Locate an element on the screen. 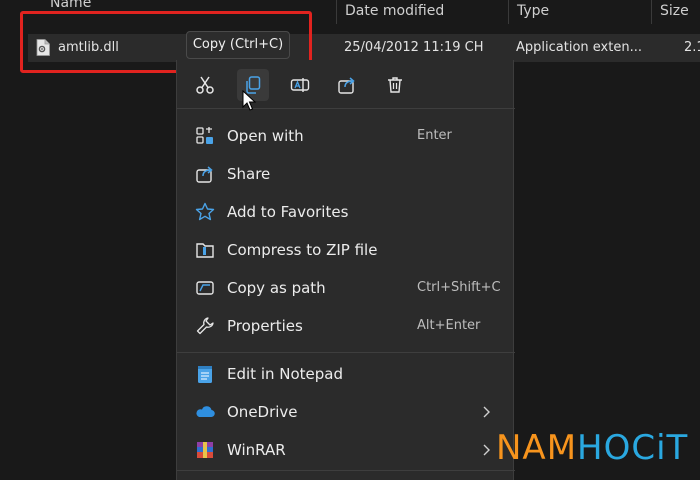 Image resolution: width=700 pixels, height=480 pixels. rename-button is located at coordinates (300, 85).